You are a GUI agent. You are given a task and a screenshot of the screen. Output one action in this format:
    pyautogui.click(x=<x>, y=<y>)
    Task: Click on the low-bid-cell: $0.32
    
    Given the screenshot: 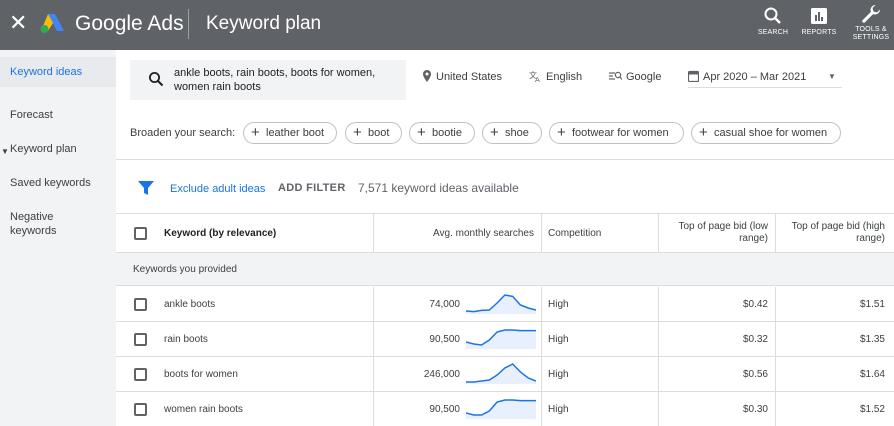 What is the action you would take?
    pyautogui.click(x=755, y=339)
    